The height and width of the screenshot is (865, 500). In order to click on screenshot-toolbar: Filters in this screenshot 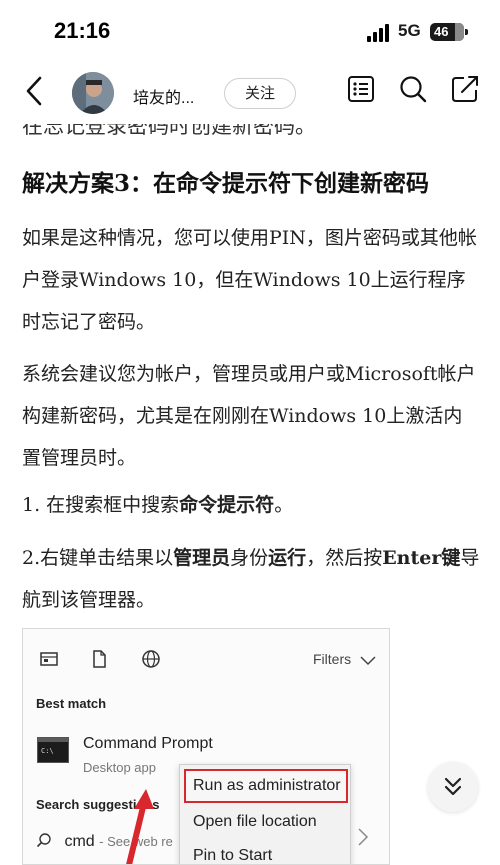, I will do `click(206, 657)`.